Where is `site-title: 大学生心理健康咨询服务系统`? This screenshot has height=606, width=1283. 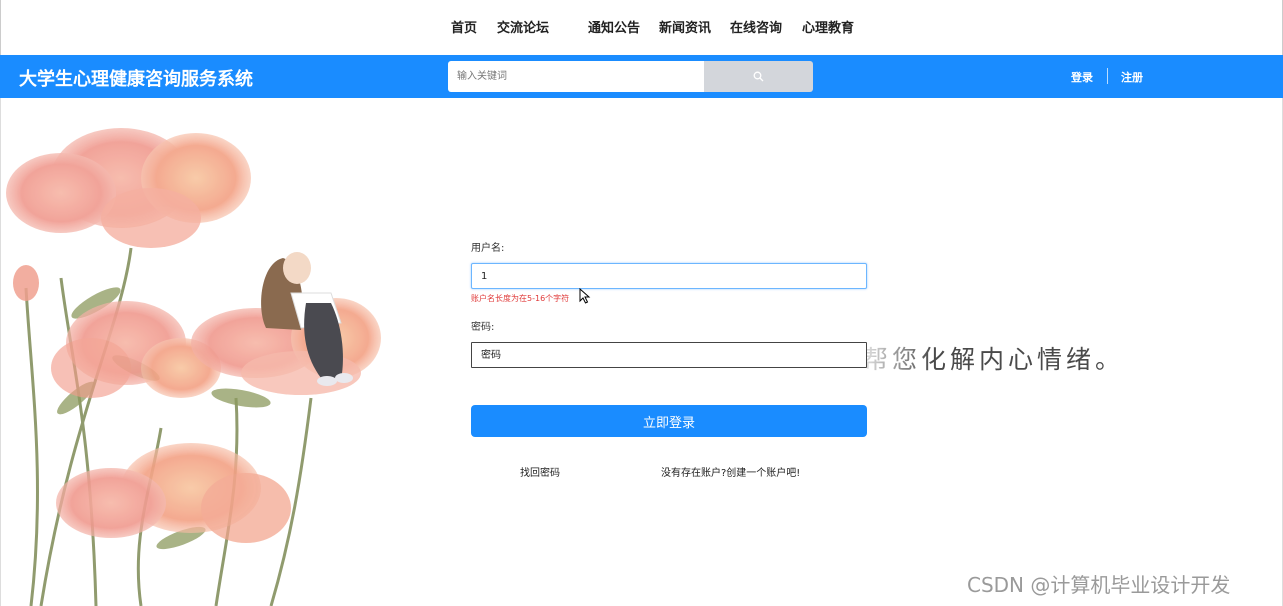
site-title: 大学生心理健康咨询服务系统 is located at coordinates (136, 79).